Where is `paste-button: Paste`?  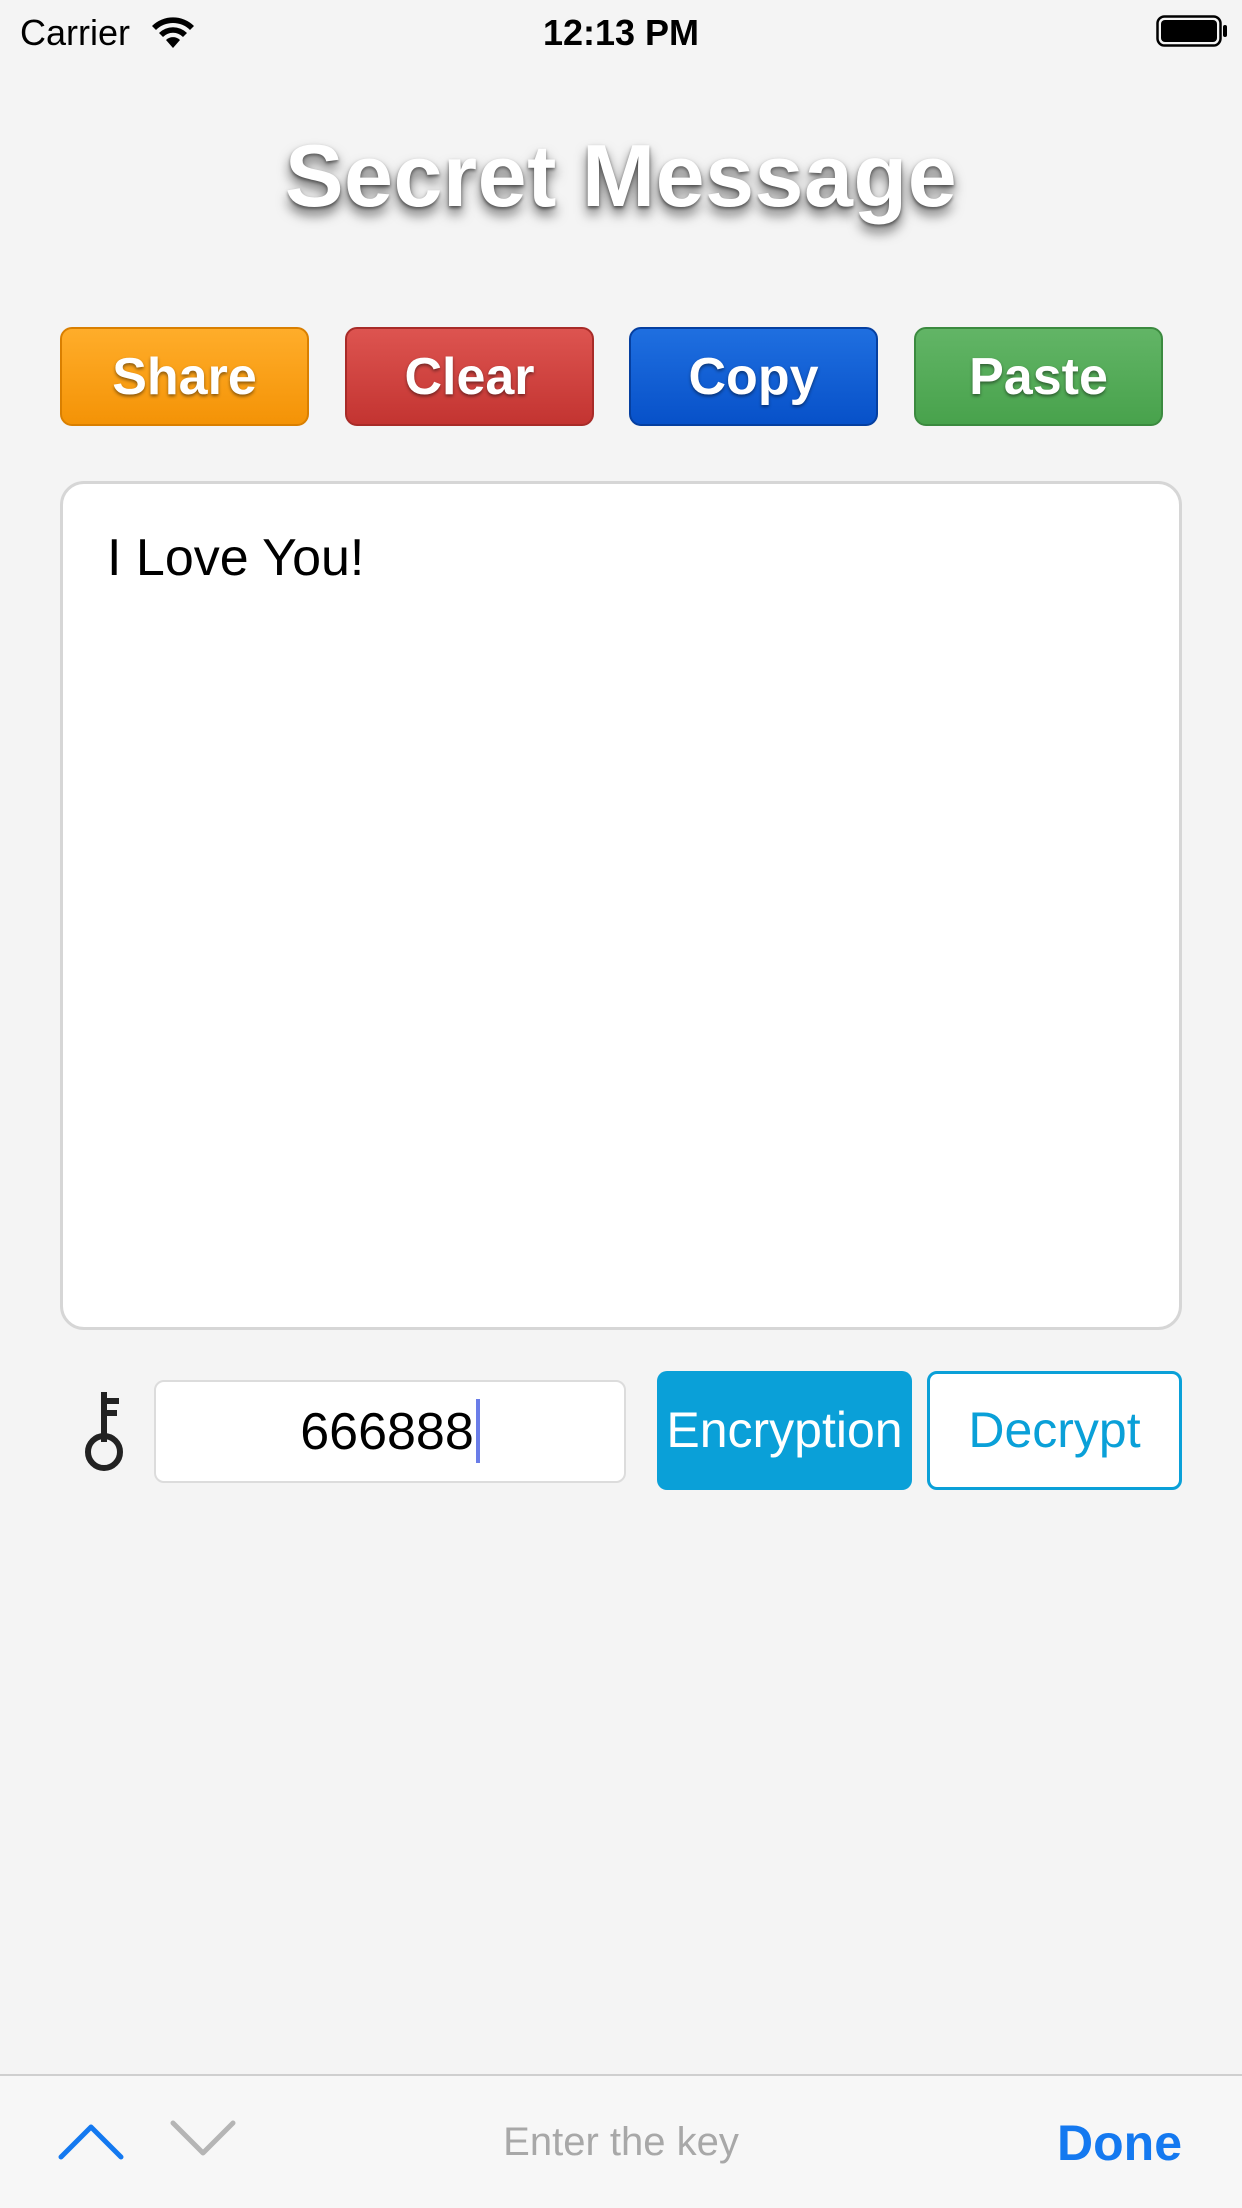 paste-button: Paste is located at coordinates (1038, 376).